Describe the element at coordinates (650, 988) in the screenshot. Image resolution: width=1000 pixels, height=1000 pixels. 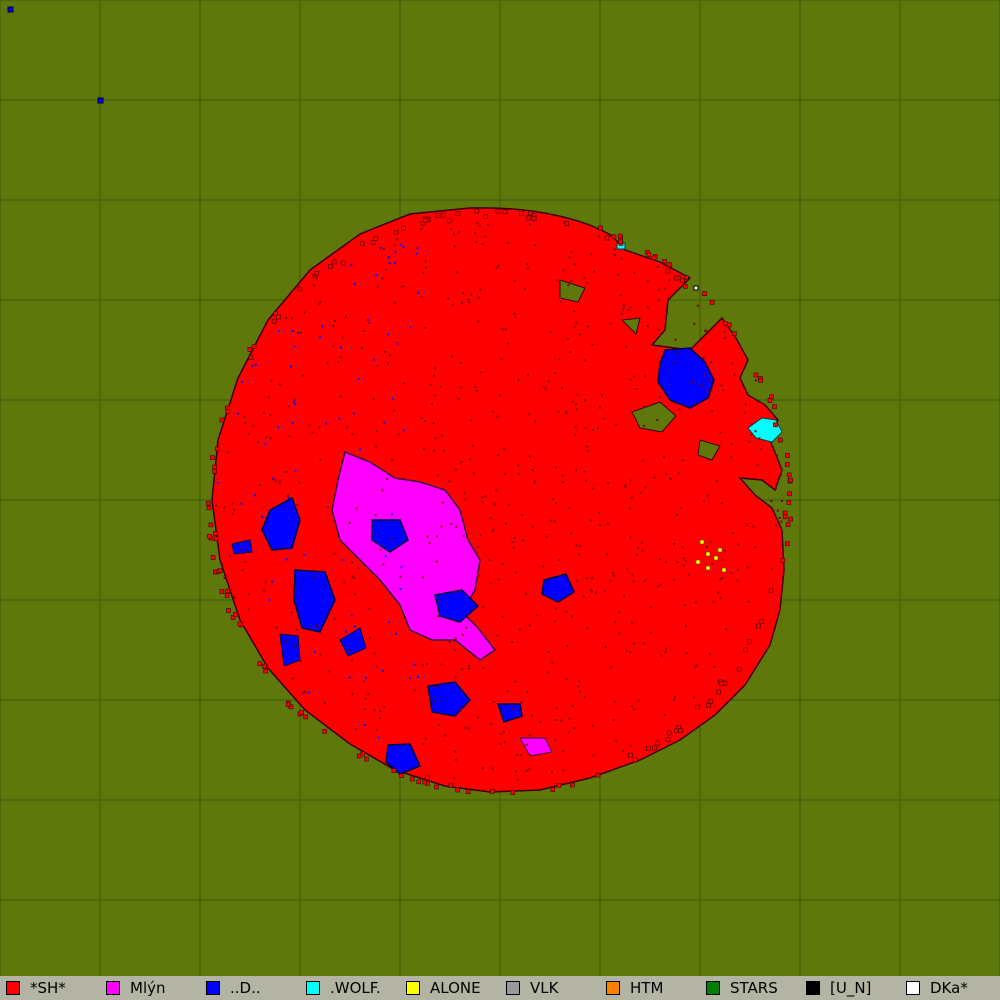
I see `legend-item: HTM` at that location.